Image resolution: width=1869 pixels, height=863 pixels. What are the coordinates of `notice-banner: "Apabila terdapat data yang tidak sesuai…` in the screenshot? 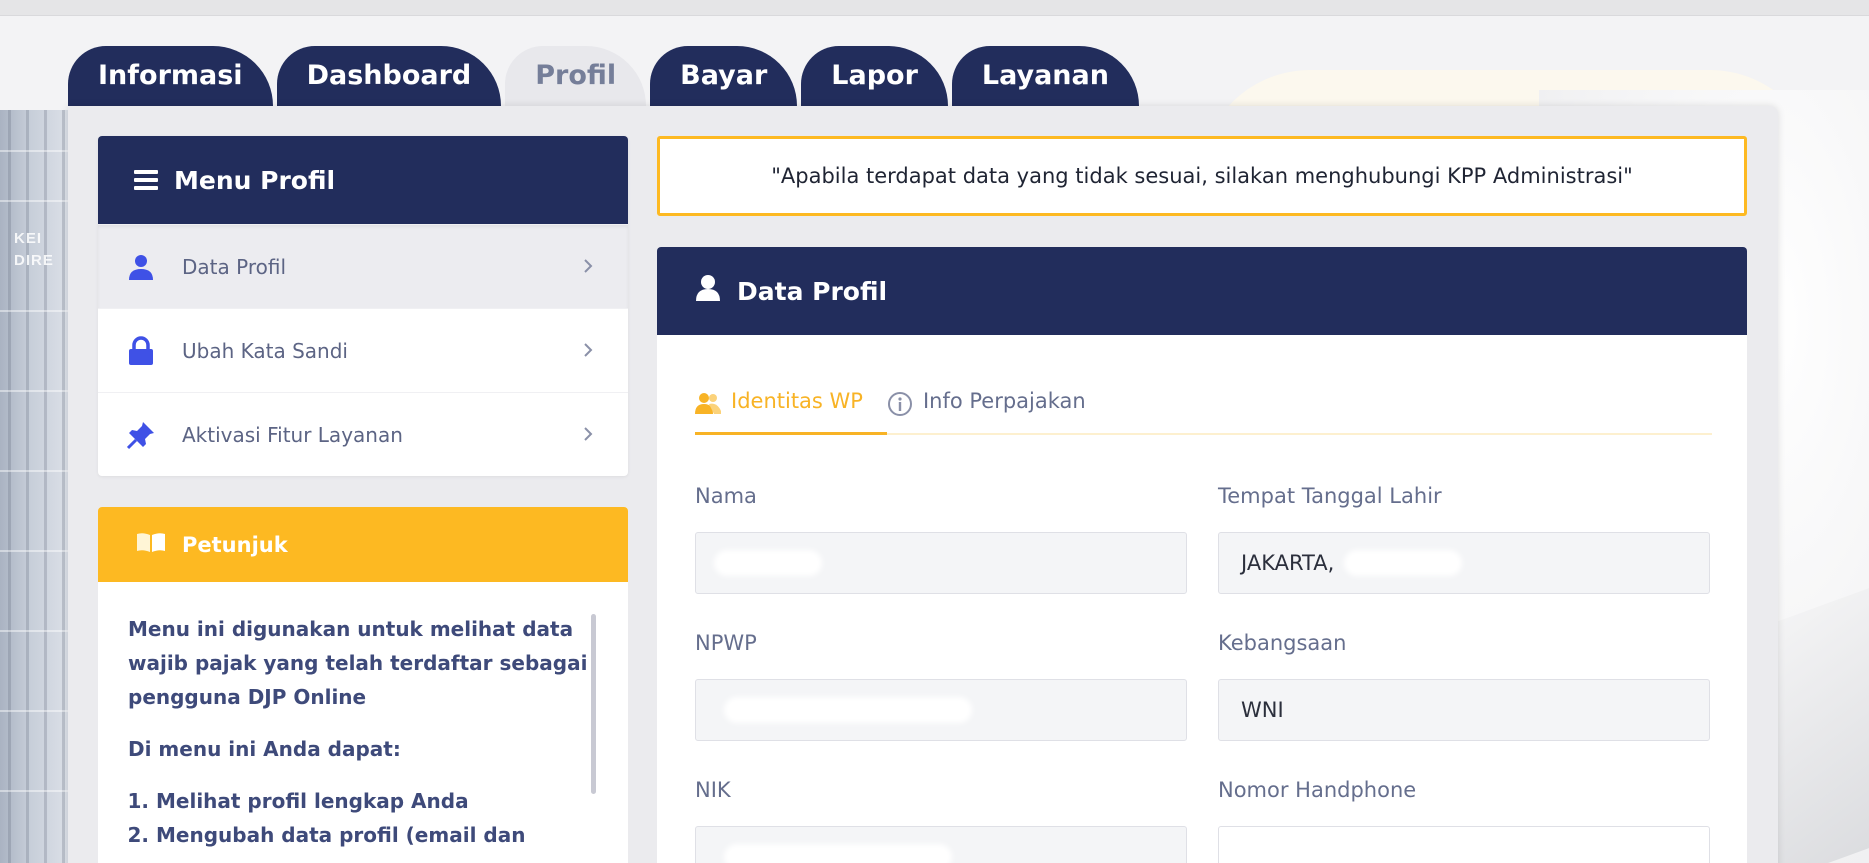 It's located at (1202, 176).